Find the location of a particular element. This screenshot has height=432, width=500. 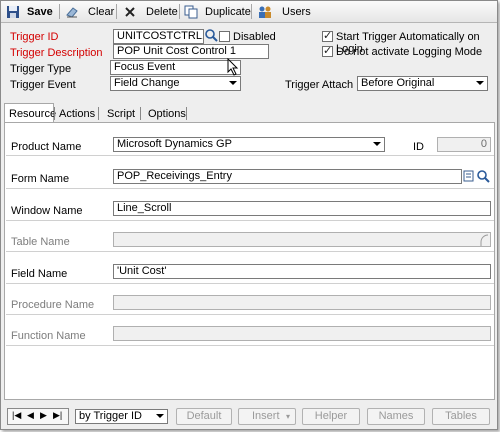

start-trigger-checkbox is located at coordinates (327, 35).